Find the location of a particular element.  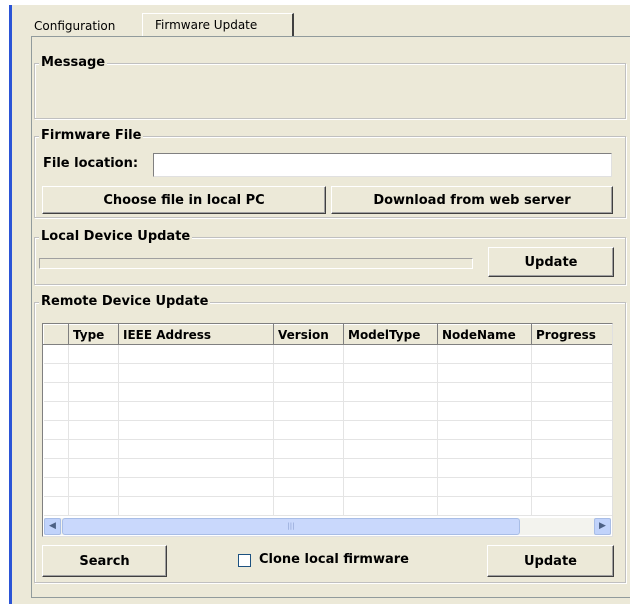

horizontal-scrollbar: ◀ ||| ▶ is located at coordinates (327, 526).